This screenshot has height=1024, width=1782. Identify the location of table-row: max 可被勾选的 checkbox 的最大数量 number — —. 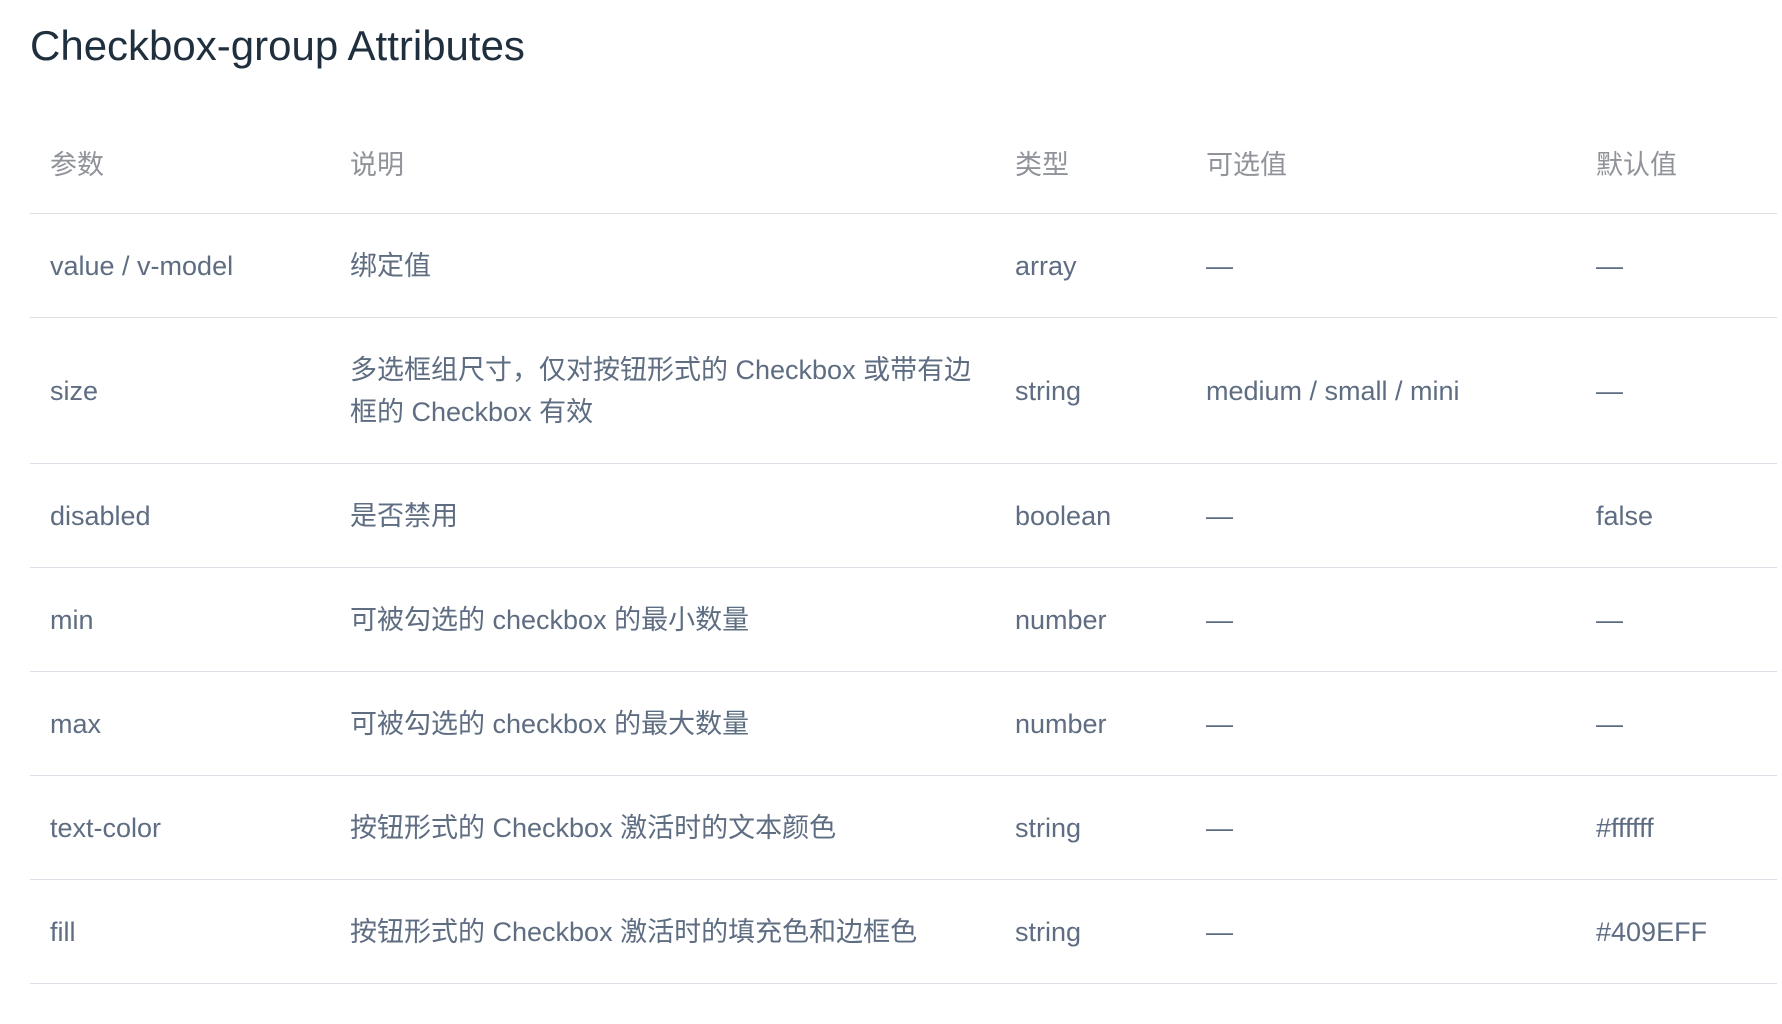
(903, 723).